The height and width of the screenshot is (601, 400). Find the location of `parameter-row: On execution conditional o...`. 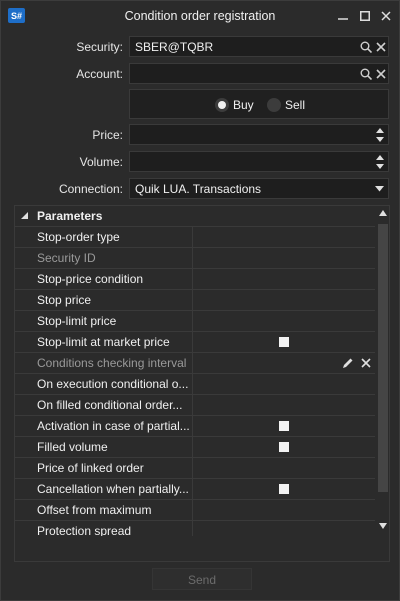

parameter-row: On execution conditional o... is located at coordinates (195, 383).